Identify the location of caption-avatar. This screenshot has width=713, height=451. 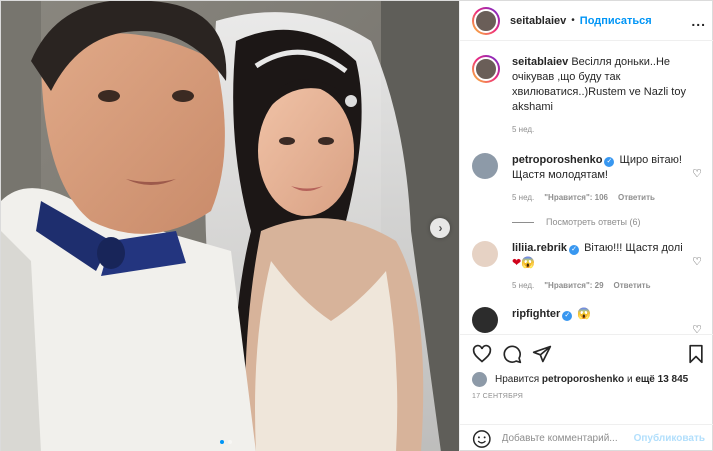
(486, 69).